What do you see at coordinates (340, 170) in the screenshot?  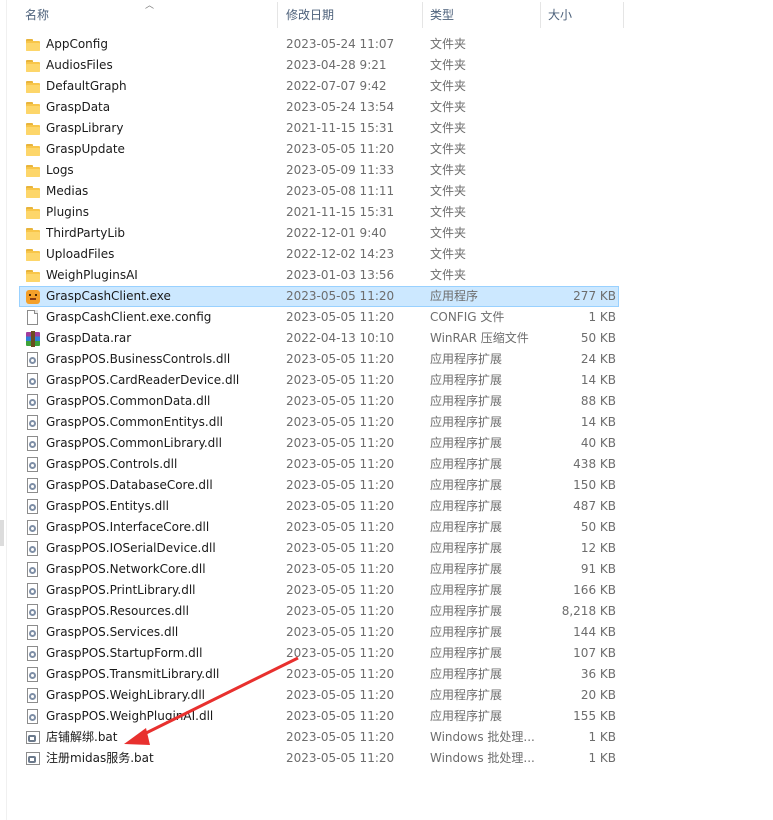 I see `file-date: 2023-05-09 11:33` at bounding box center [340, 170].